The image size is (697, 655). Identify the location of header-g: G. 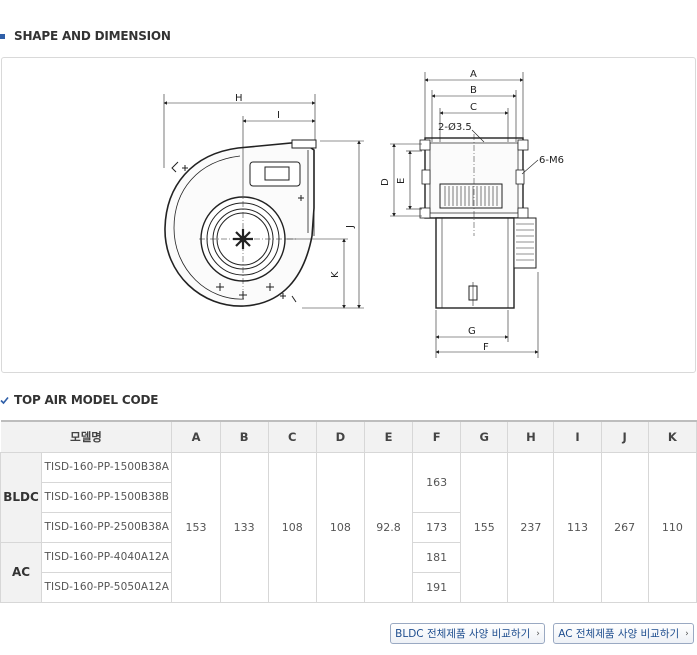
(484, 436).